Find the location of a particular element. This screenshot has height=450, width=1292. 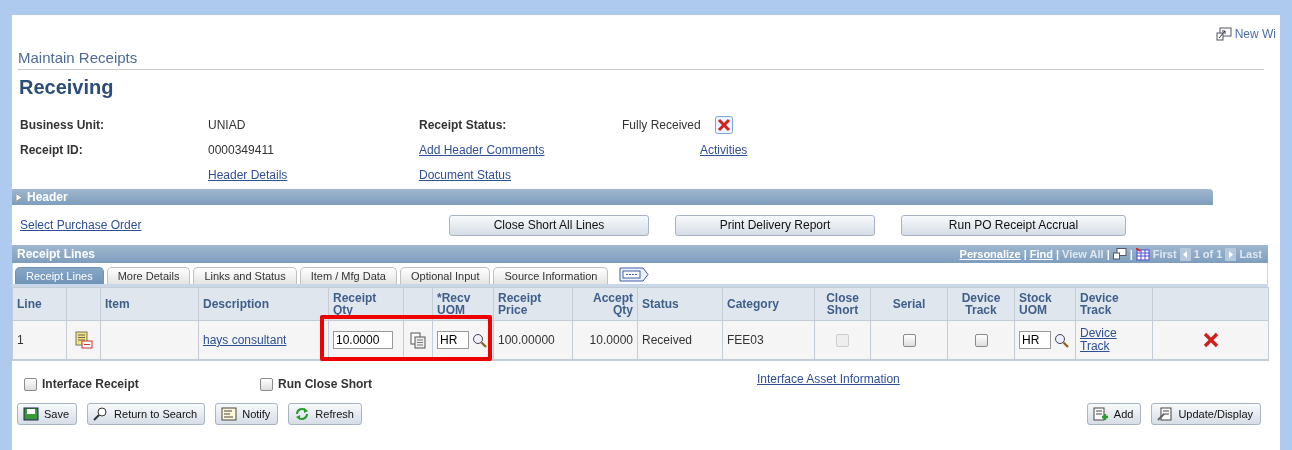

column-header: Serial is located at coordinates (909, 304).